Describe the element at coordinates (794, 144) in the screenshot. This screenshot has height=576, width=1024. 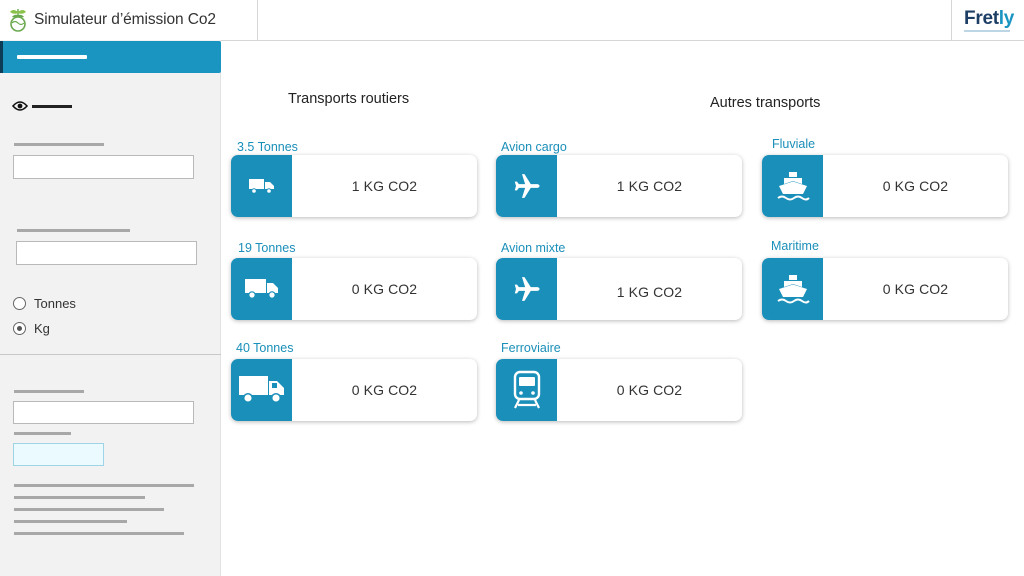
I see `card-label: Fluviale` at that location.